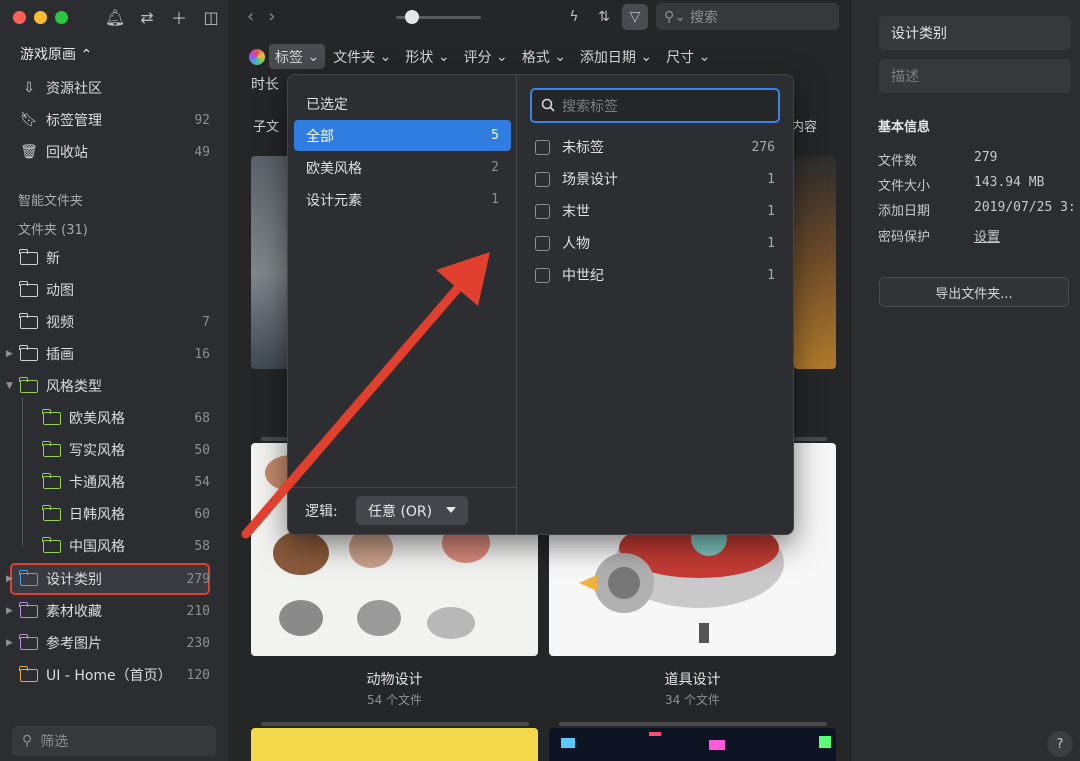  I want to click on sync-icon: ⇄, so click(147, 17).